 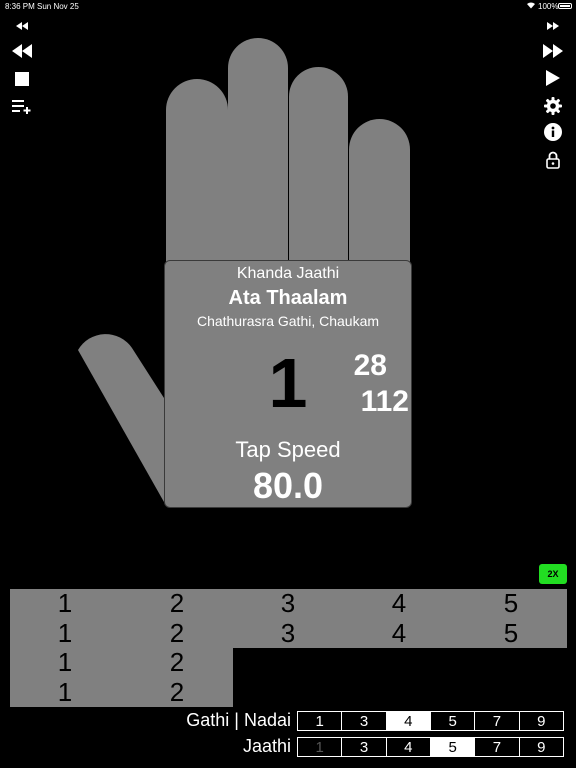 What do you see at coordinates (22, 79) in the screenshot?
I see `stop-icon` at bounding box center [22, 79].